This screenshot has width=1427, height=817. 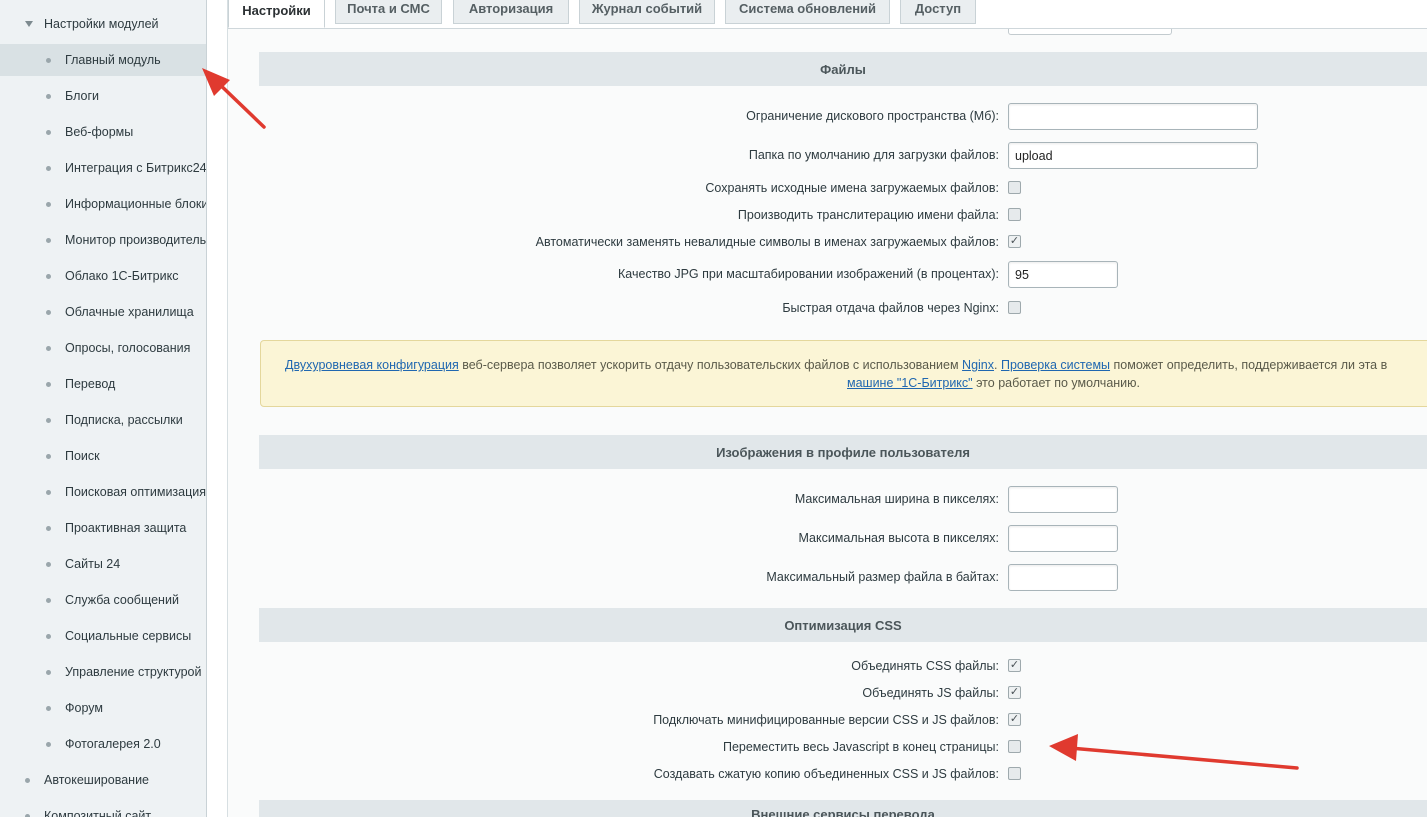 I want to click on sidebar-item: Веб-формы, so click(x=103, y=132).